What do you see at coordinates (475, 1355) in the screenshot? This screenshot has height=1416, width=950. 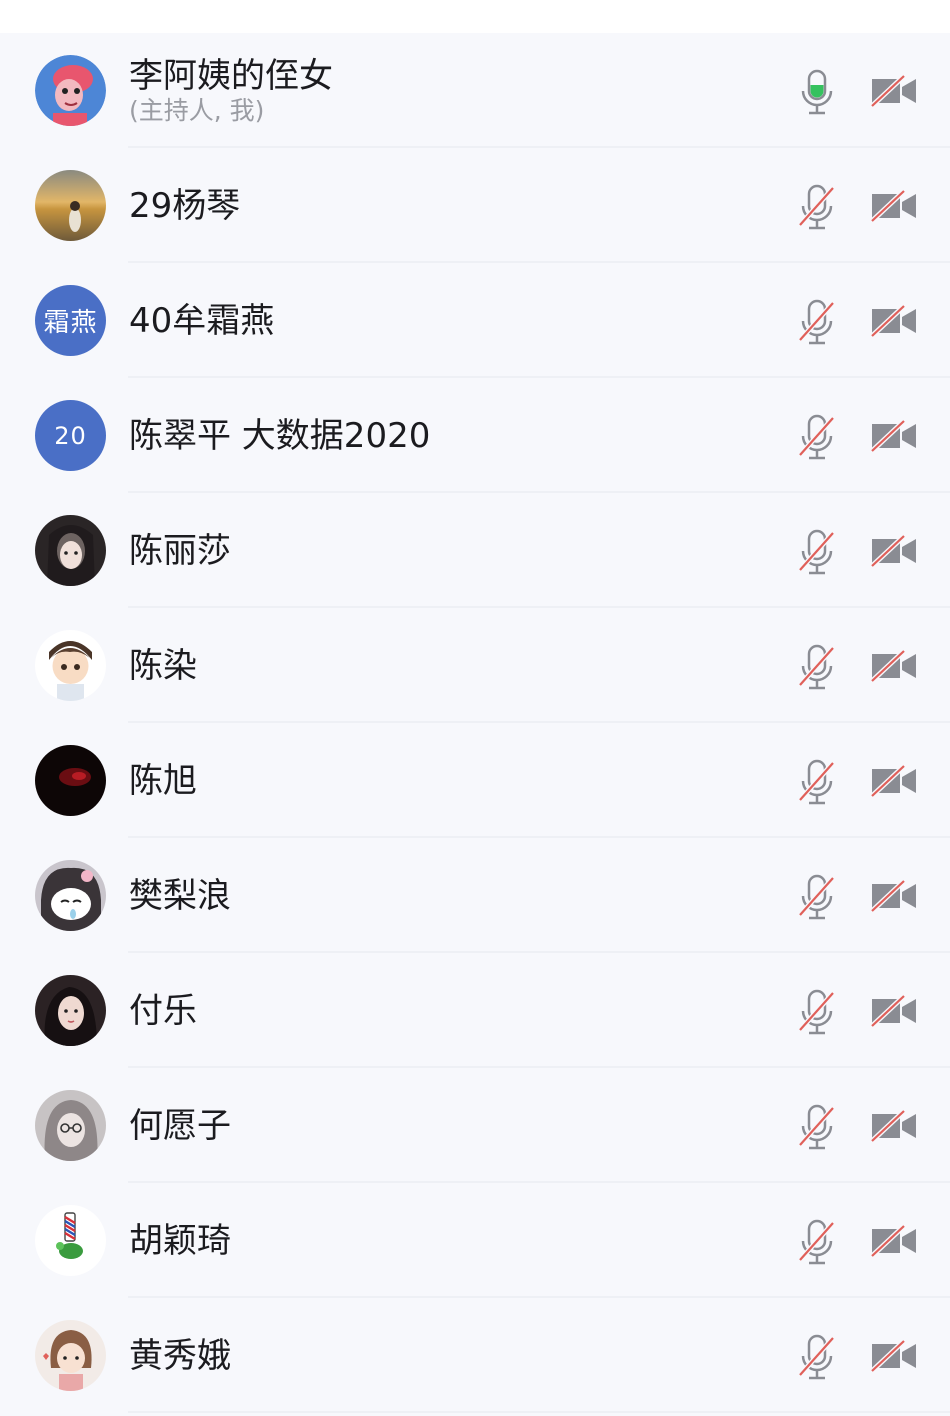 I see `participant-row: 黄秀娥` at bounding box center [475, 1355].